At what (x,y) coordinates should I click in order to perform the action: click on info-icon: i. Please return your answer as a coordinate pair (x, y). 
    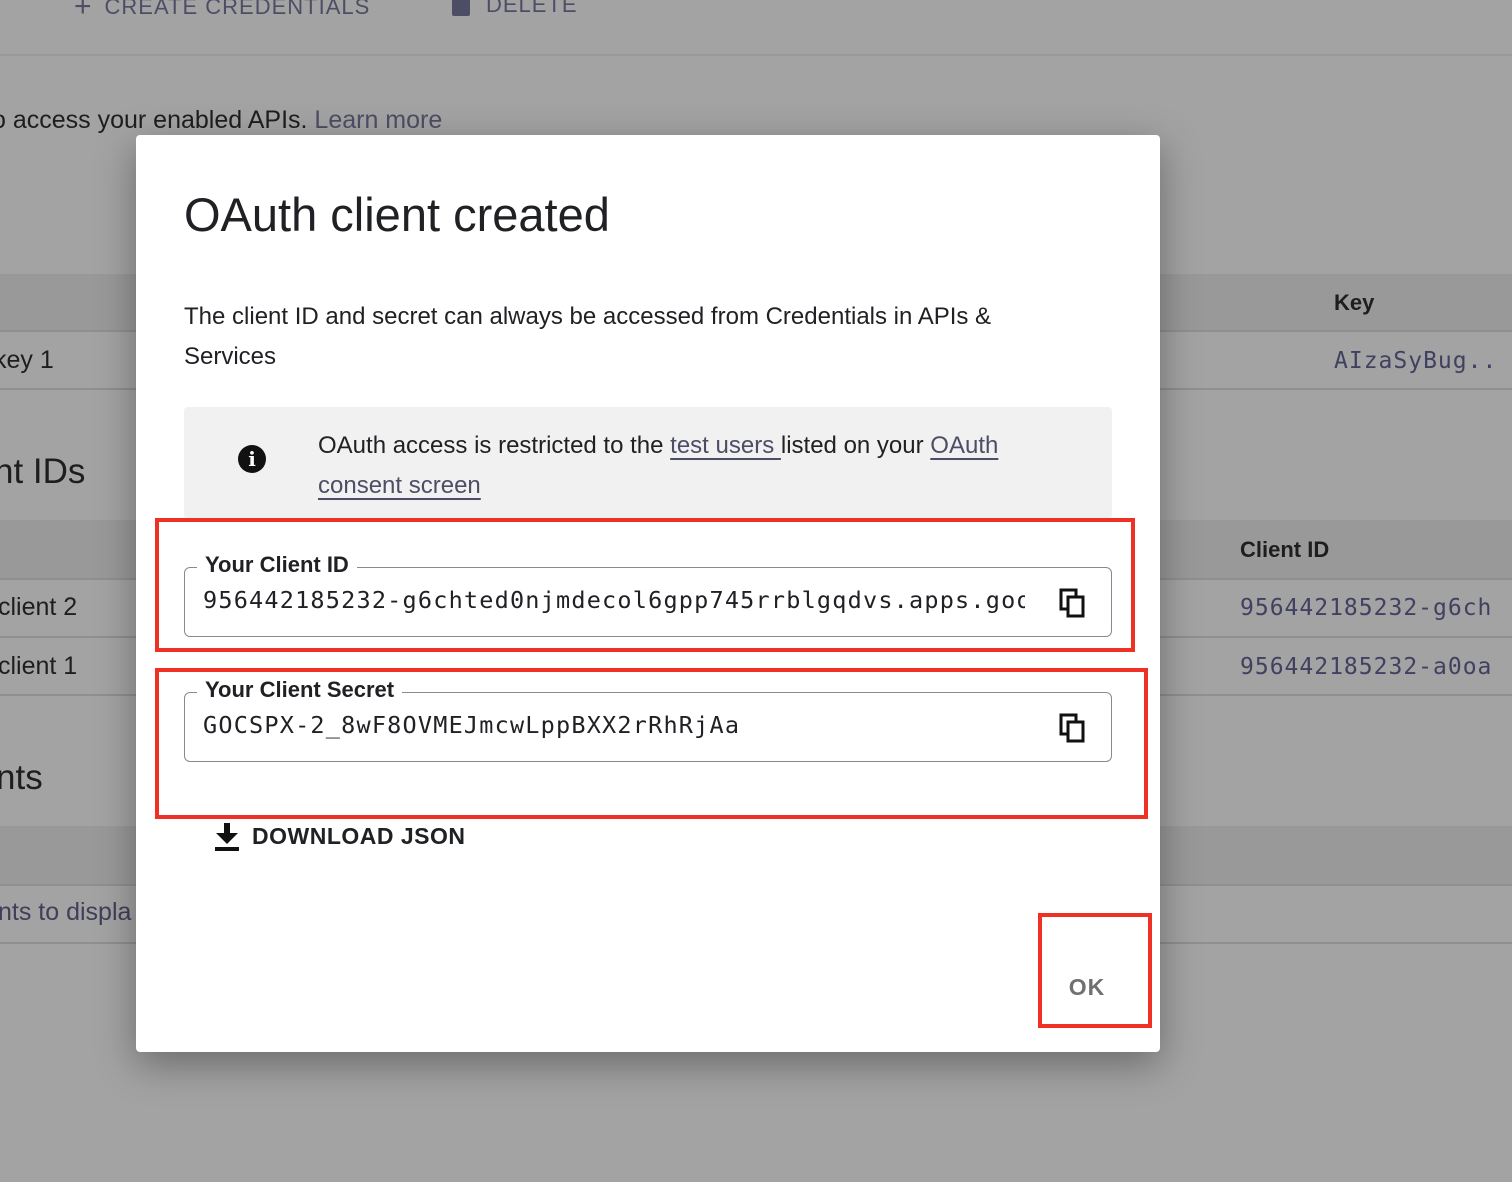
    Looking at the image, I should click on (252, 459).